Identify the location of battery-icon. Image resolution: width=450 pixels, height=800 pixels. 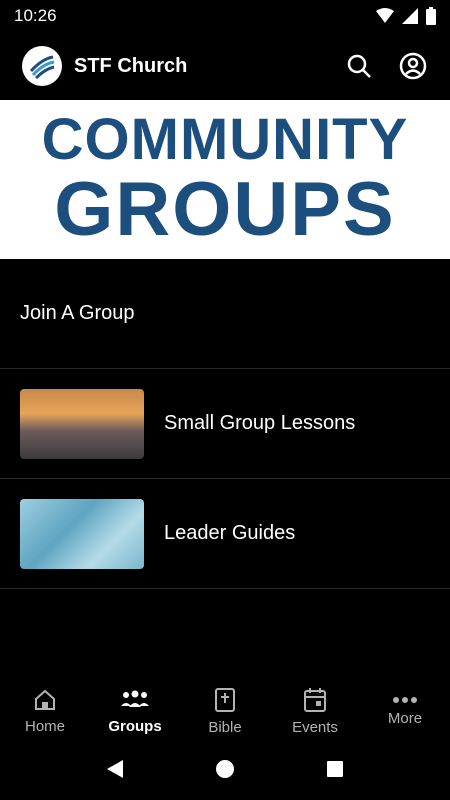
(431, 16).